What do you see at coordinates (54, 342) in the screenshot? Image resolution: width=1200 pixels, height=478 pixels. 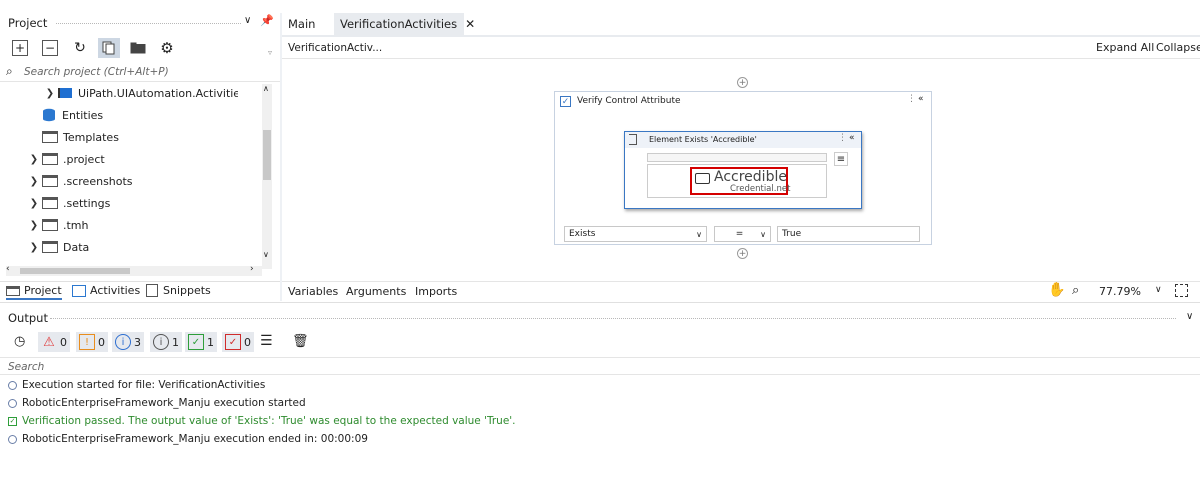 I see `filter-errors: ⚠ 0` at bounding box center [54, 342].